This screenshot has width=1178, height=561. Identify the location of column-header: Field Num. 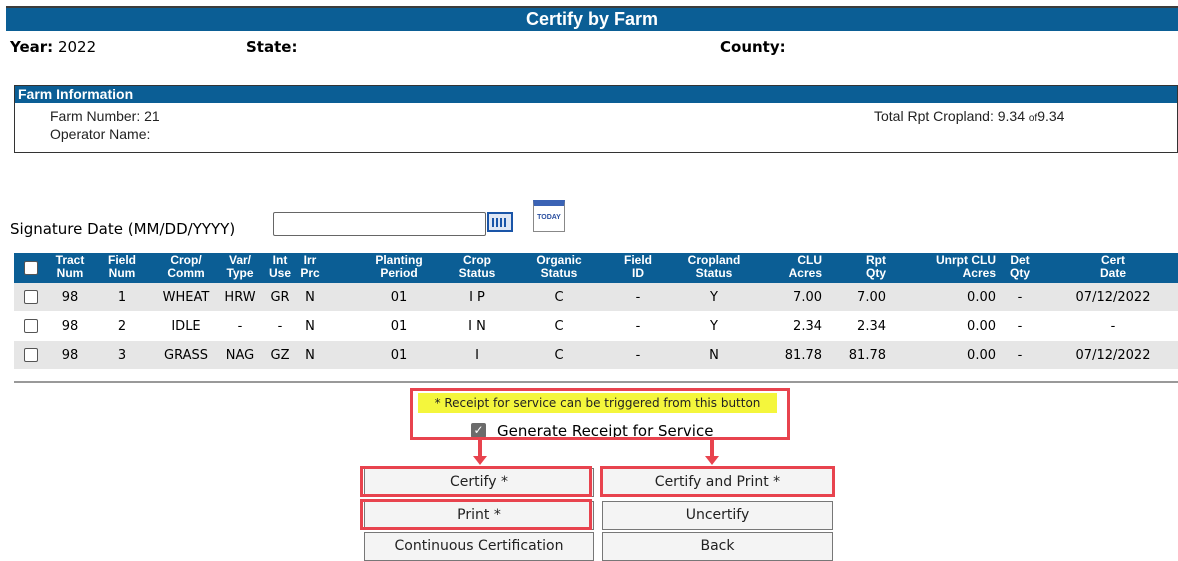
(122, 267).